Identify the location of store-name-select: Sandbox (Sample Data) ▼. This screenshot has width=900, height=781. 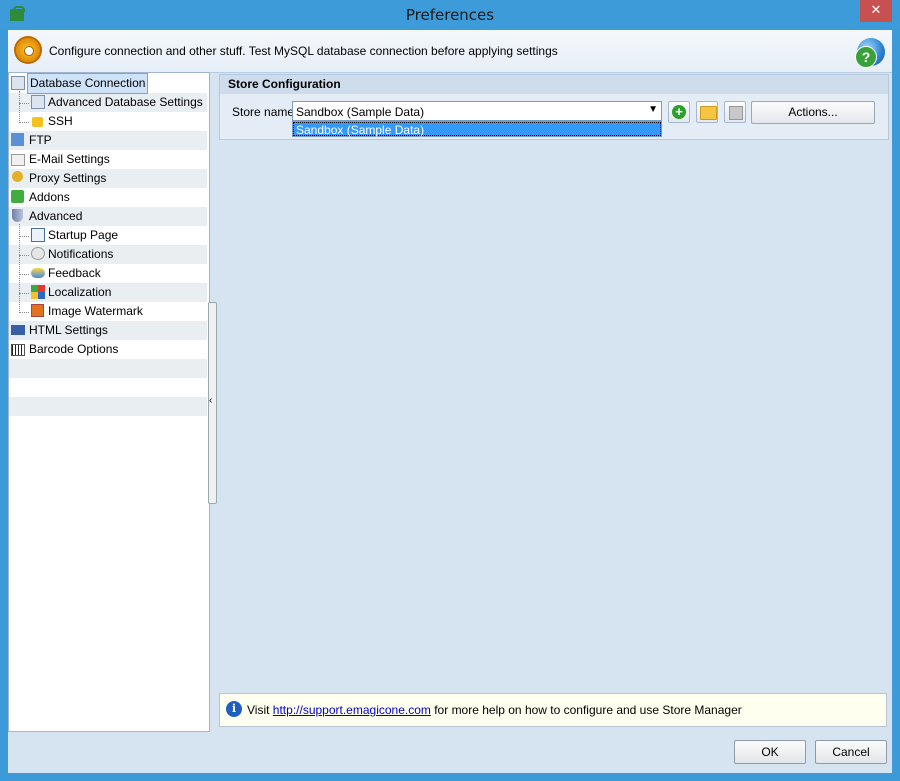
(477, 111).